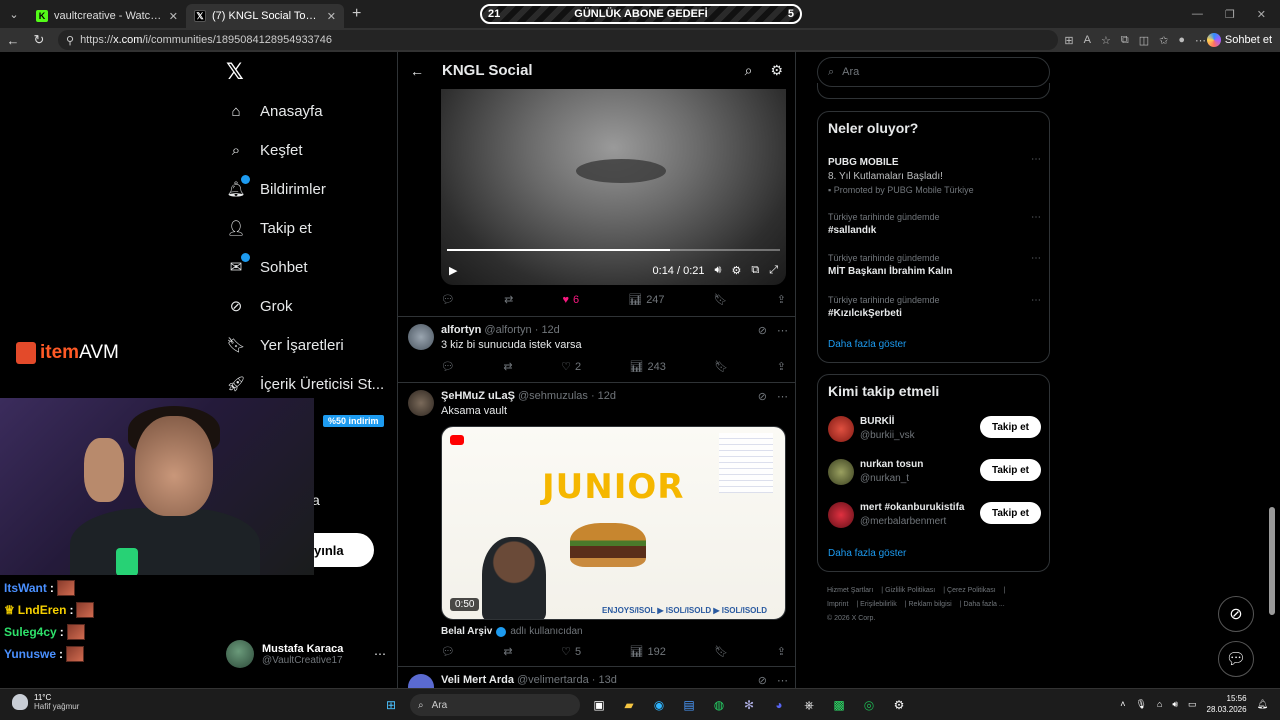  What do you see at coordinates (971, 590) in the screenshot?
I see `footer-link: Çerez Politikası` at bounding box center [971, 590].